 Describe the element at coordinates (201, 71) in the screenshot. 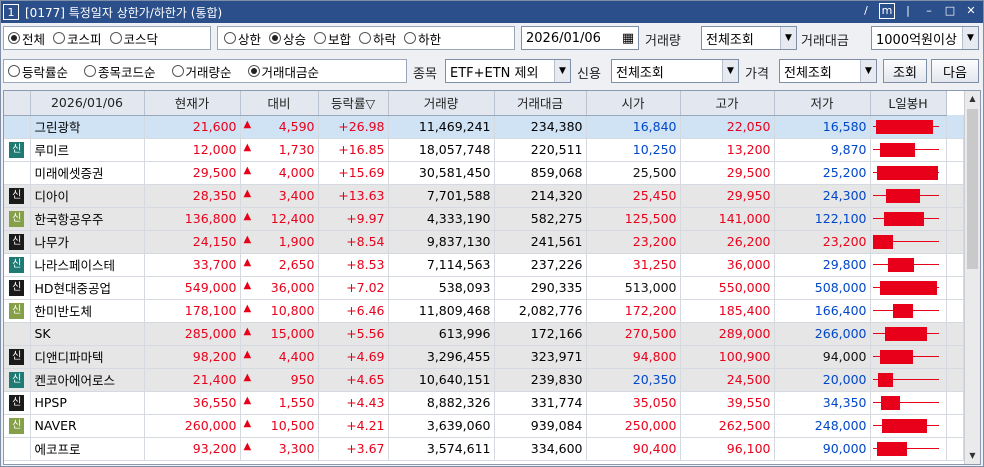

I see `radio-sort-volume: 거래량순` at that location.